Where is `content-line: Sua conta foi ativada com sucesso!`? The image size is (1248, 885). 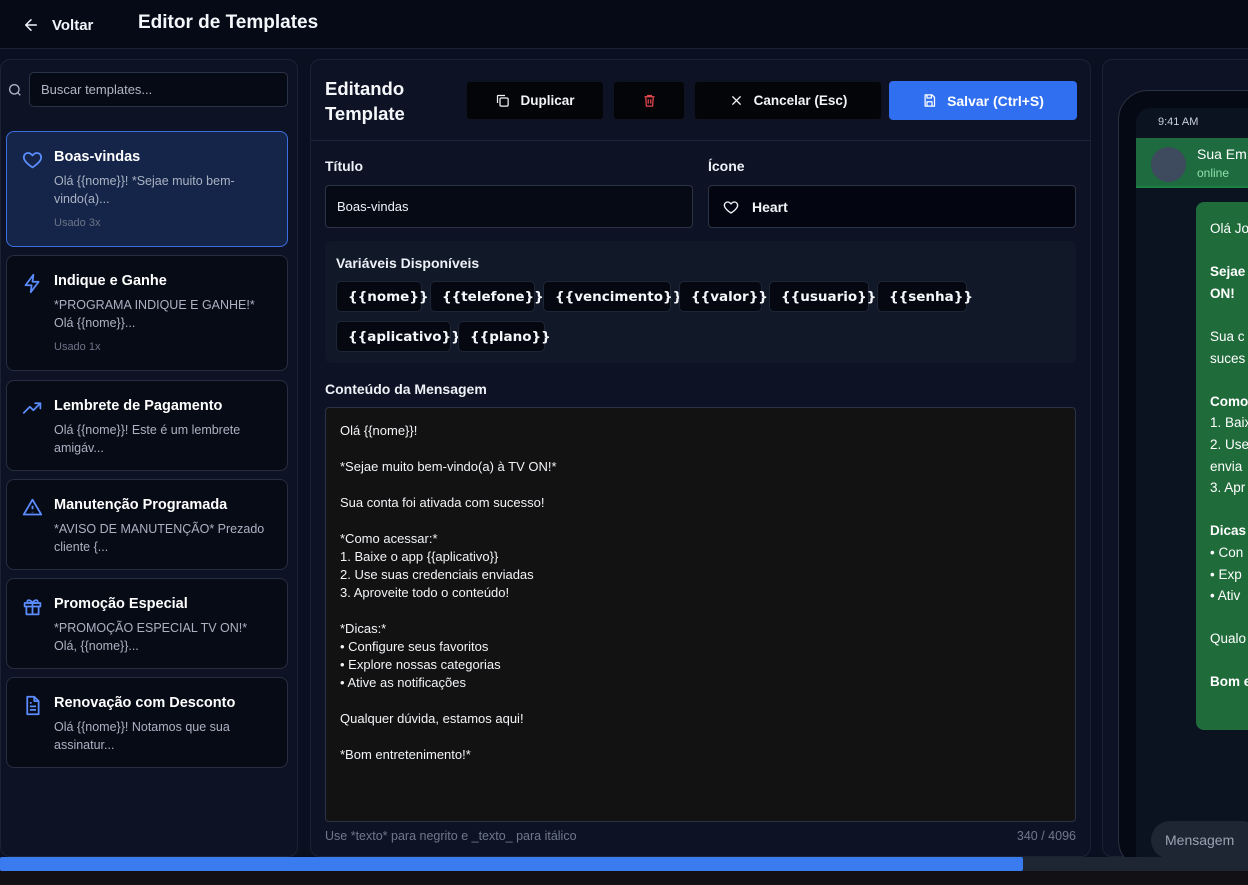 content-line: Sua conta foi ativada com sucesso! is located at coordinates (442, 502).